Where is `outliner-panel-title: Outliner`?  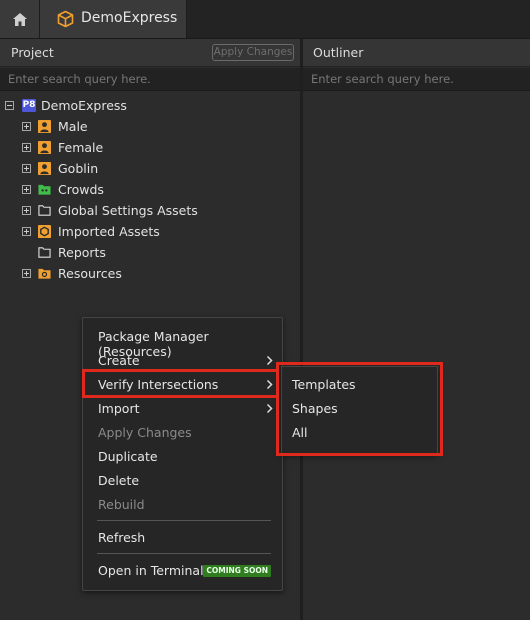 outliner-panel-title: Outliner is located at coordinates (338, 52).